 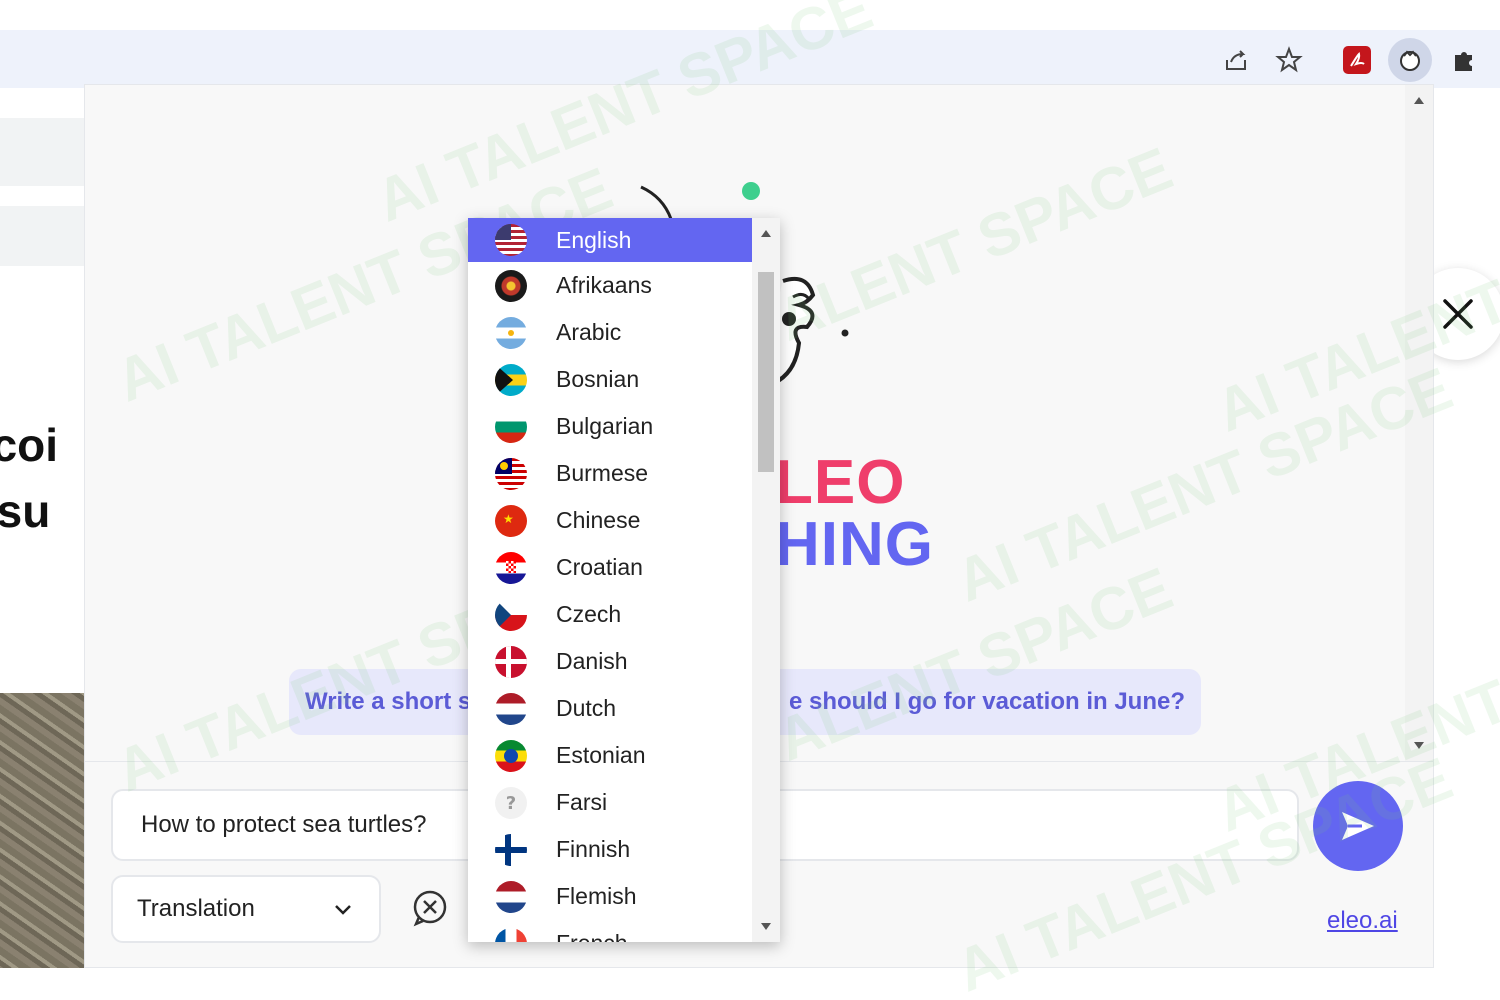 What do you see at coordinates (766, 926) in the screenshot?
I see `scroll-down-arrow-icon` at bounding box center [766, 926].